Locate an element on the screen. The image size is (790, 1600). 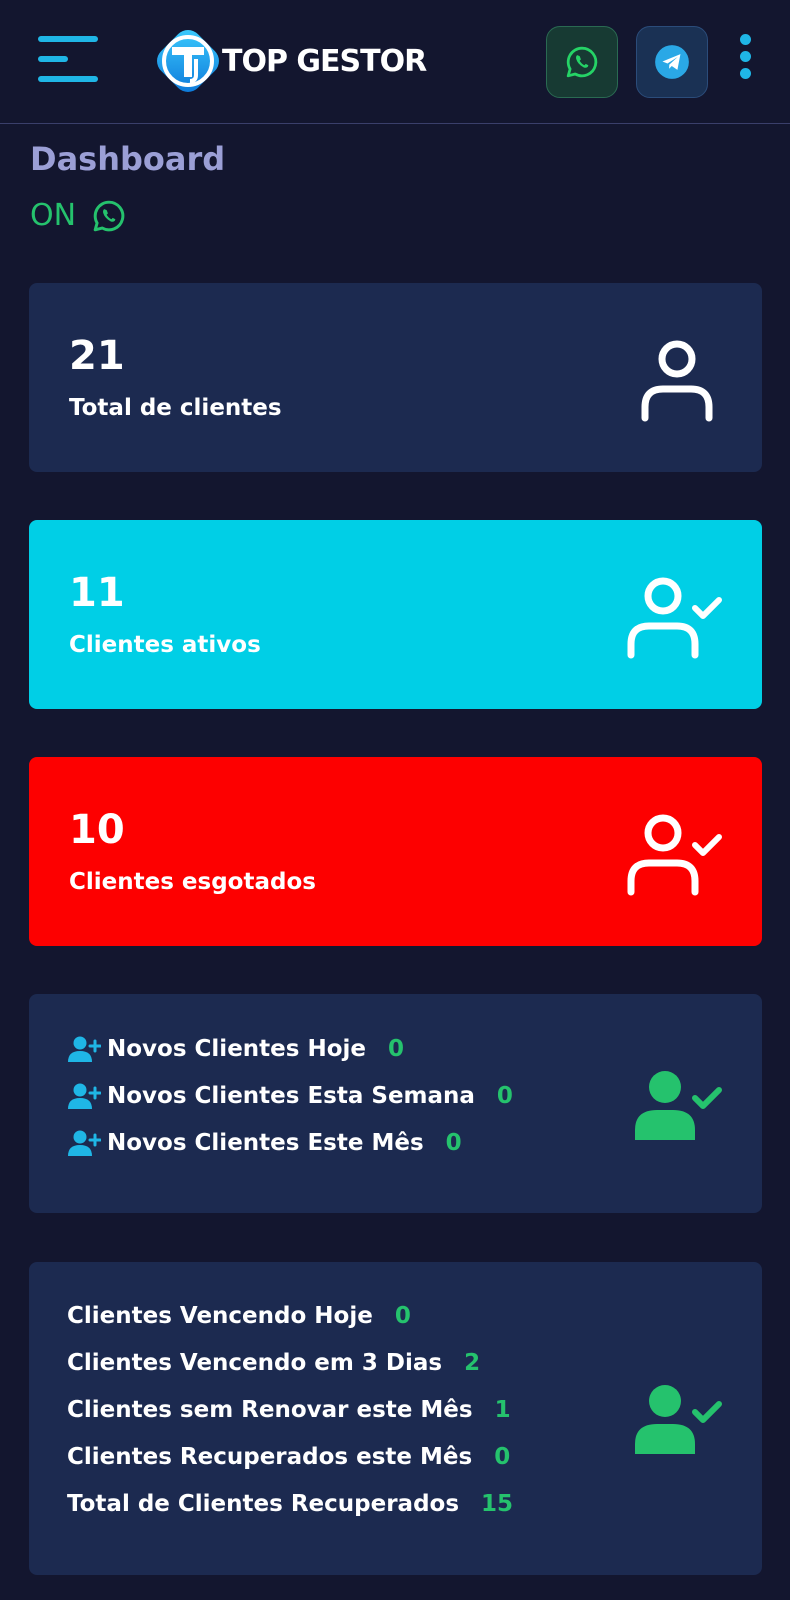
hamburger-menu-icon is located at coordinates (68, 59).